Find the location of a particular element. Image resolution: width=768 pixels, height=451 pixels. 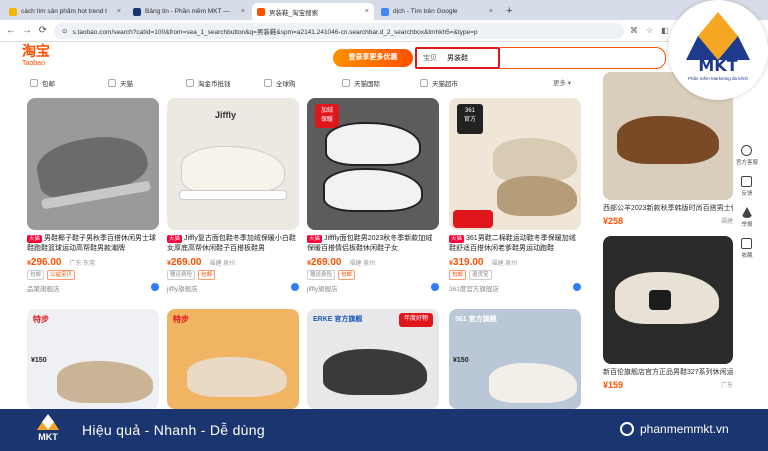

filter-tmall-intl: 天猫国际 is located at coordinates (381, 83).